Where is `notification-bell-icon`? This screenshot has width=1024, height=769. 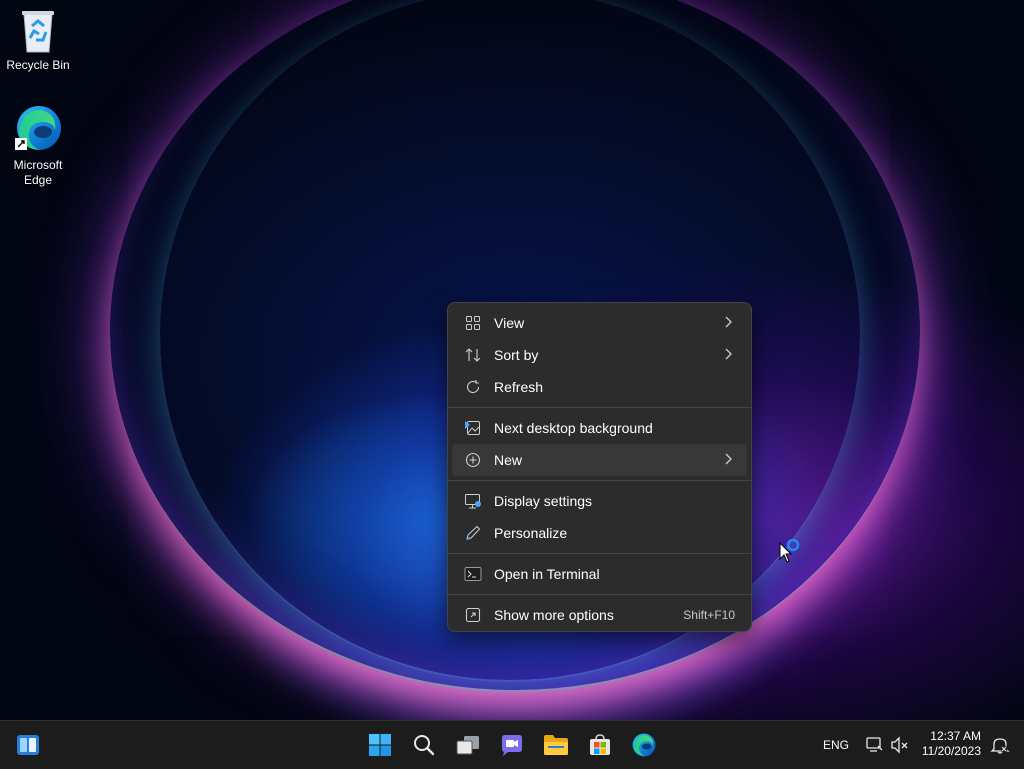 notification-bell-icon is located at coordinates (1000, 746).